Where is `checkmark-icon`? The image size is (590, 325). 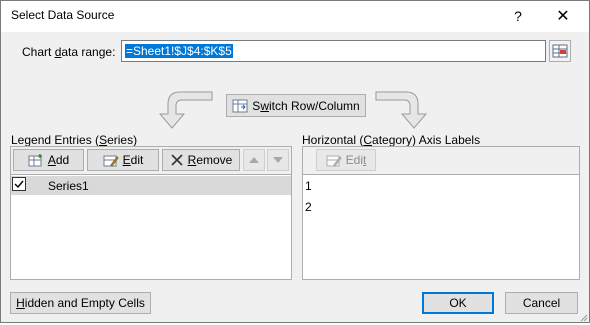
checkmark-icon is located at coordinates (19, 184).